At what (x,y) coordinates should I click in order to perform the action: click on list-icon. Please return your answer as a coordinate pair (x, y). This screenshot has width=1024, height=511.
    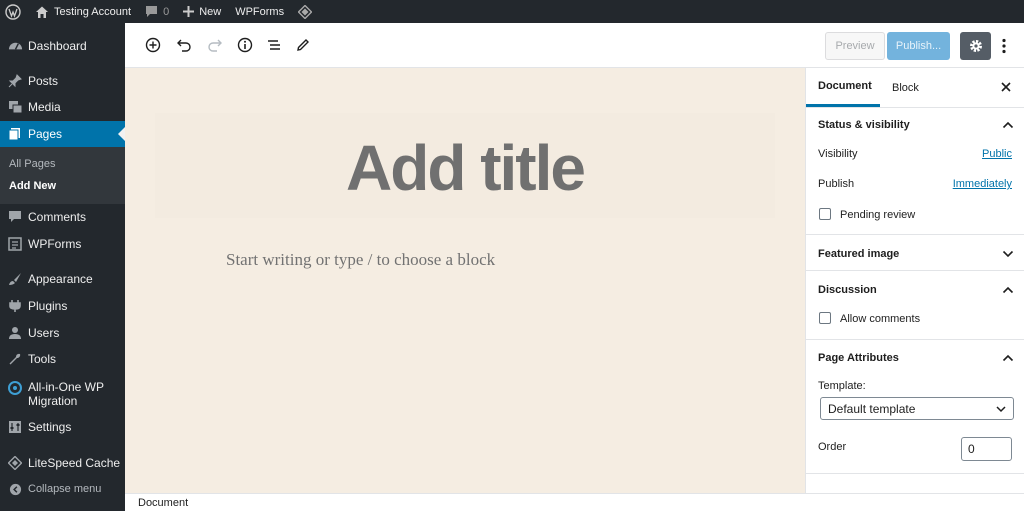
    Looking at the image, I should click on (274, 45).